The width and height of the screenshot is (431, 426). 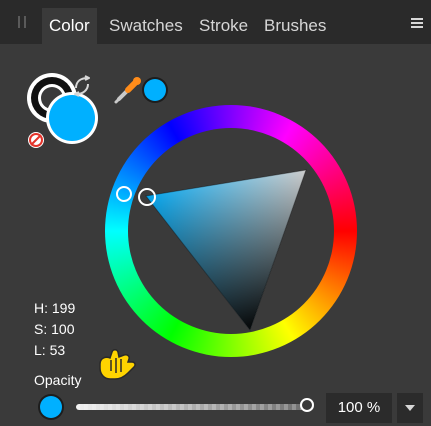 I want to click on opacity-dropdown-button, so click(x=410, y=408).